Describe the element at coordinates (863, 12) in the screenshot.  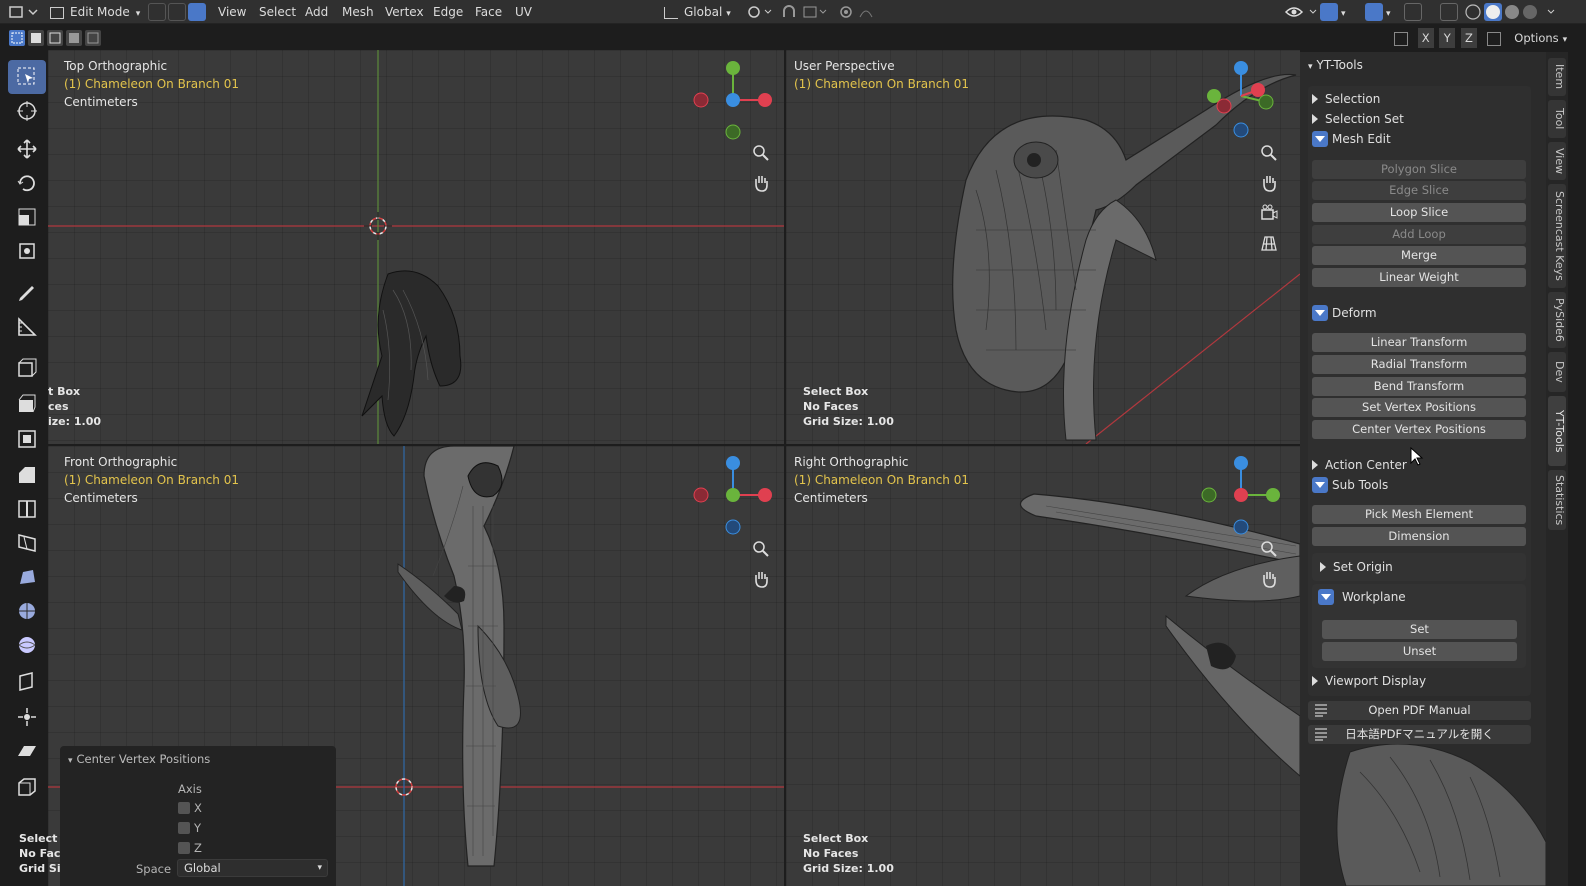
I see `proportional-editing-toggle` at that location.